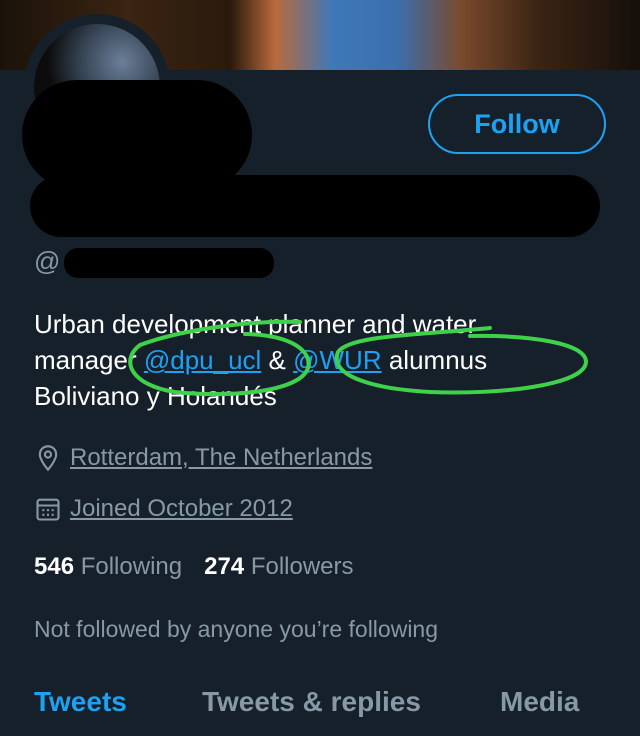  What do you see at coordinates (181, 508) in the screenshot?
I see `joined-date: Joined October 2012` at bounding box center [181, 508].